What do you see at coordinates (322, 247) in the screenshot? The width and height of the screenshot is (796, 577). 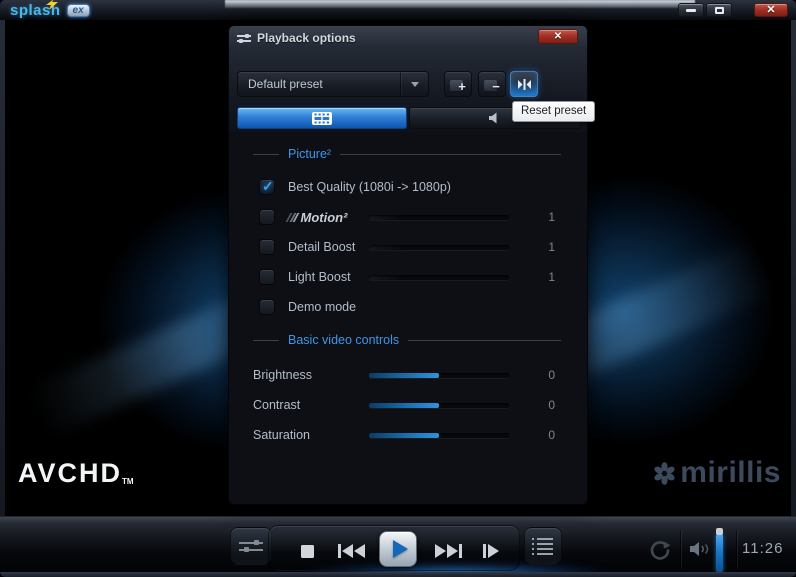 I see `detail-boost-label: Detail Boost` at bounding box center [322, 247].